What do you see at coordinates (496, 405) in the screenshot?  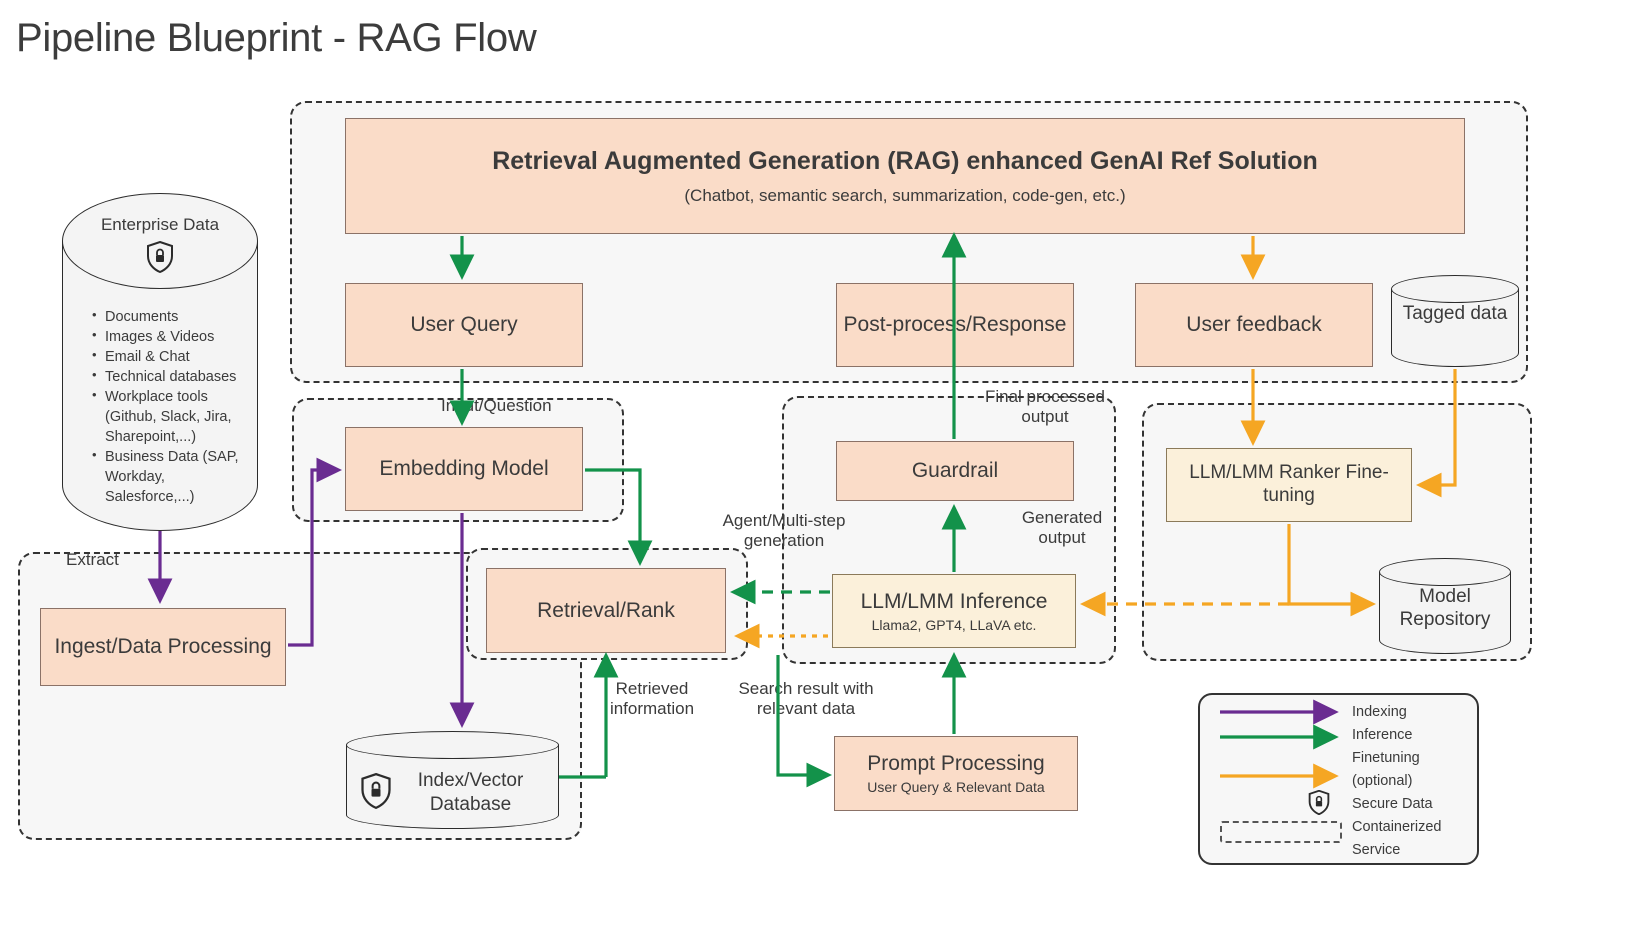 I see `edge-label-input-question: Input/Question` at bounding box center [496, 405].